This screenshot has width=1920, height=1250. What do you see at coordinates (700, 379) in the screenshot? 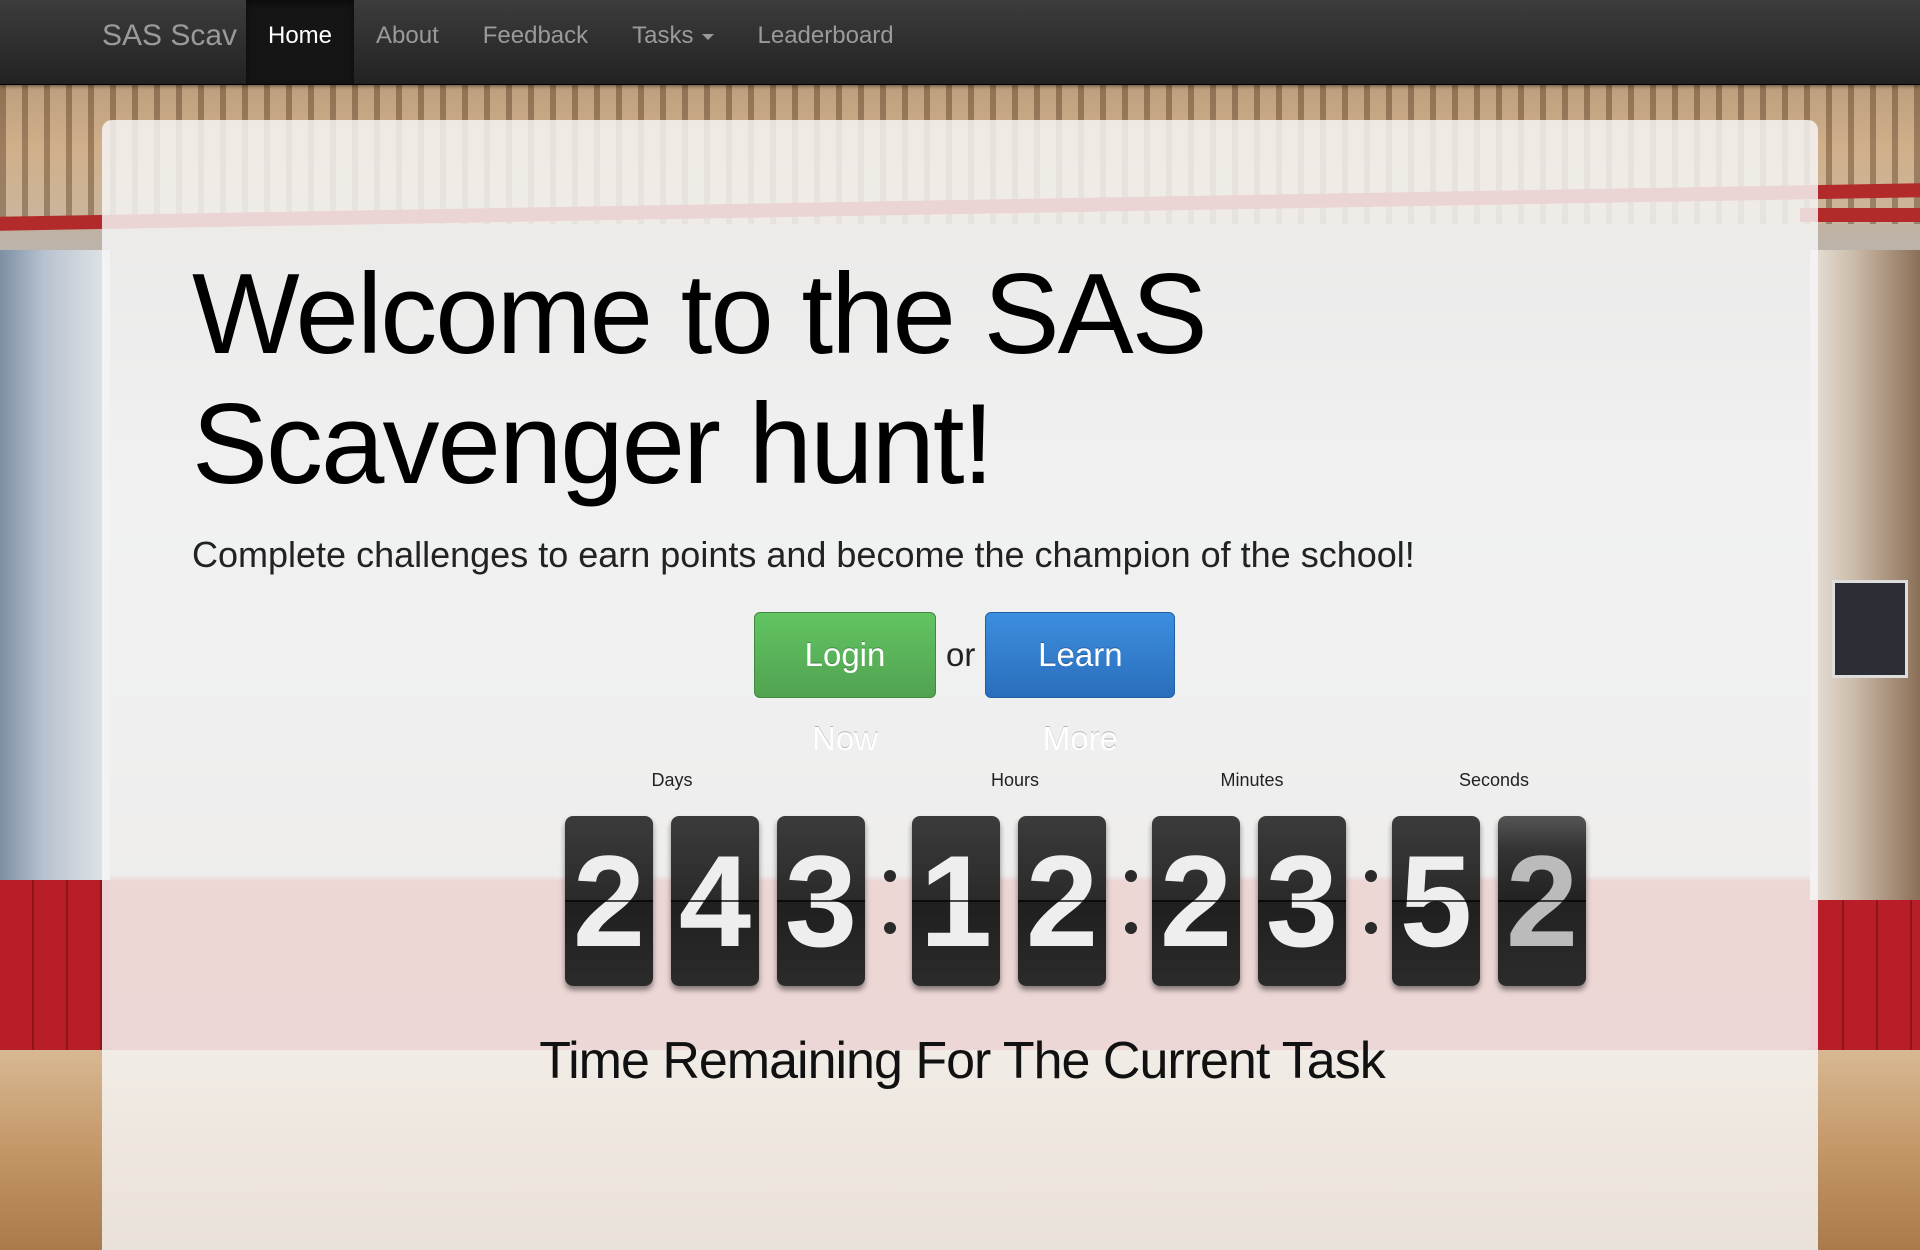
I see `page-title: Welcome to the SAS Scavenger hunt!` at bounding box center [700, 379].